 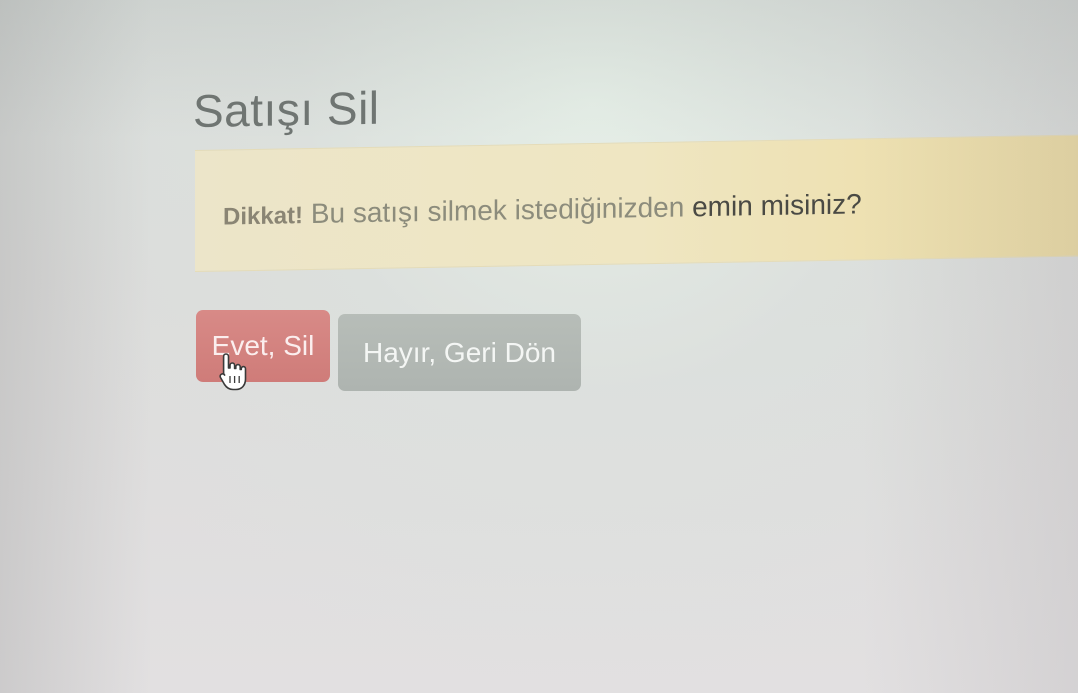 What do you see at coordinates (263, 346) in the screenshot?
I see `confirm-delete-button: Evet, Sil` at bounding box center [263, 346].